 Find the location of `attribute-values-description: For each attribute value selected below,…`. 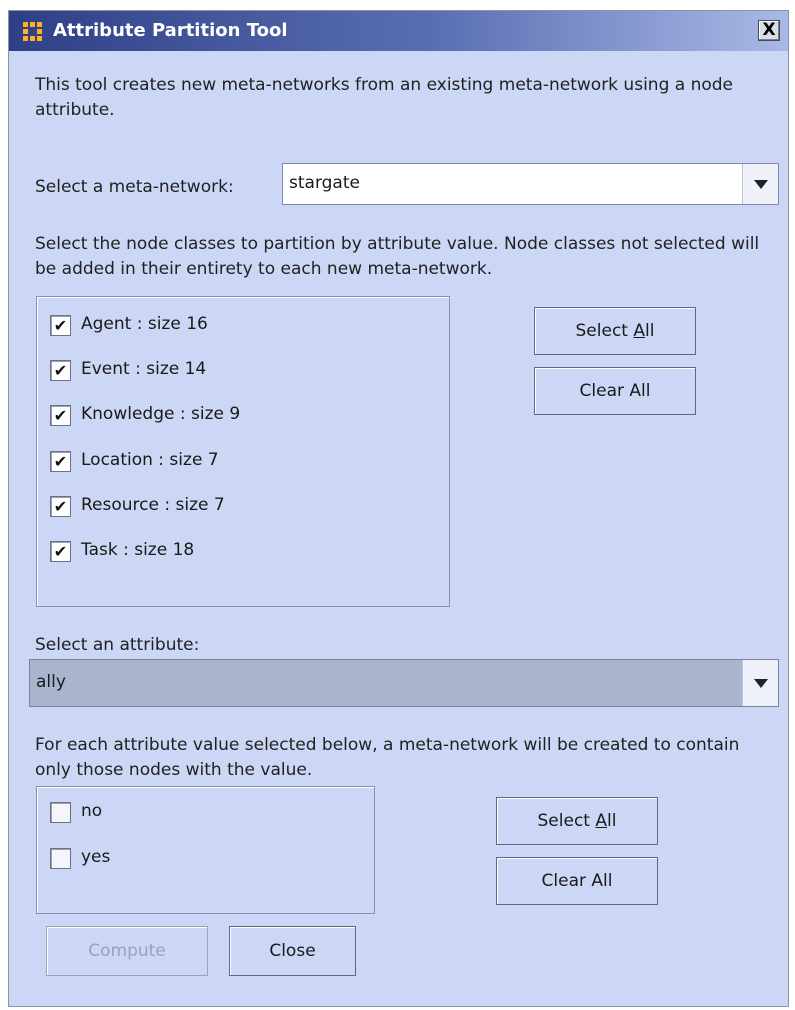

attribute-values-description: For each attribute value selected below,… is located at coordinates (387, 757).